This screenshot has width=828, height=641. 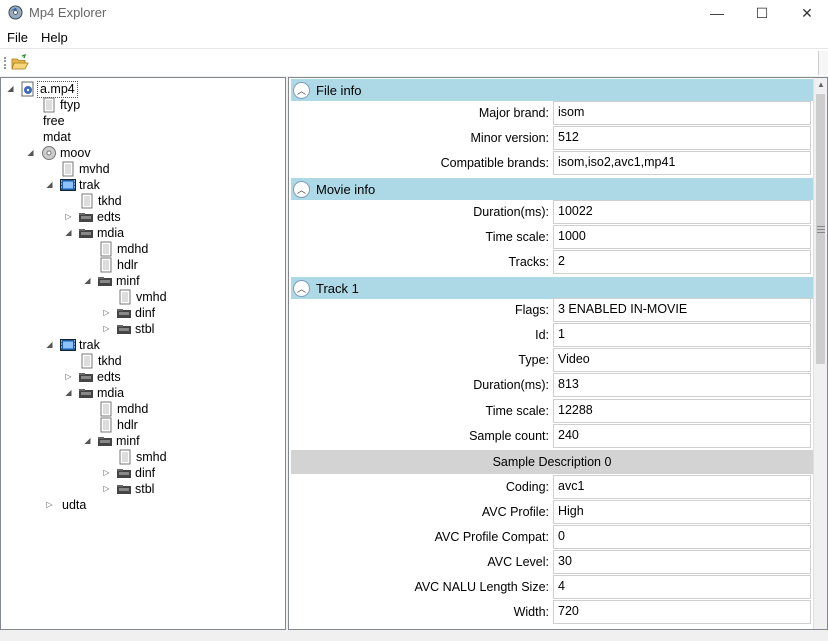 What do you see at coordinates (143, 457) in the screenshot?
I see `tree-node-smhd: smhd` at bounding box center [143, 457].